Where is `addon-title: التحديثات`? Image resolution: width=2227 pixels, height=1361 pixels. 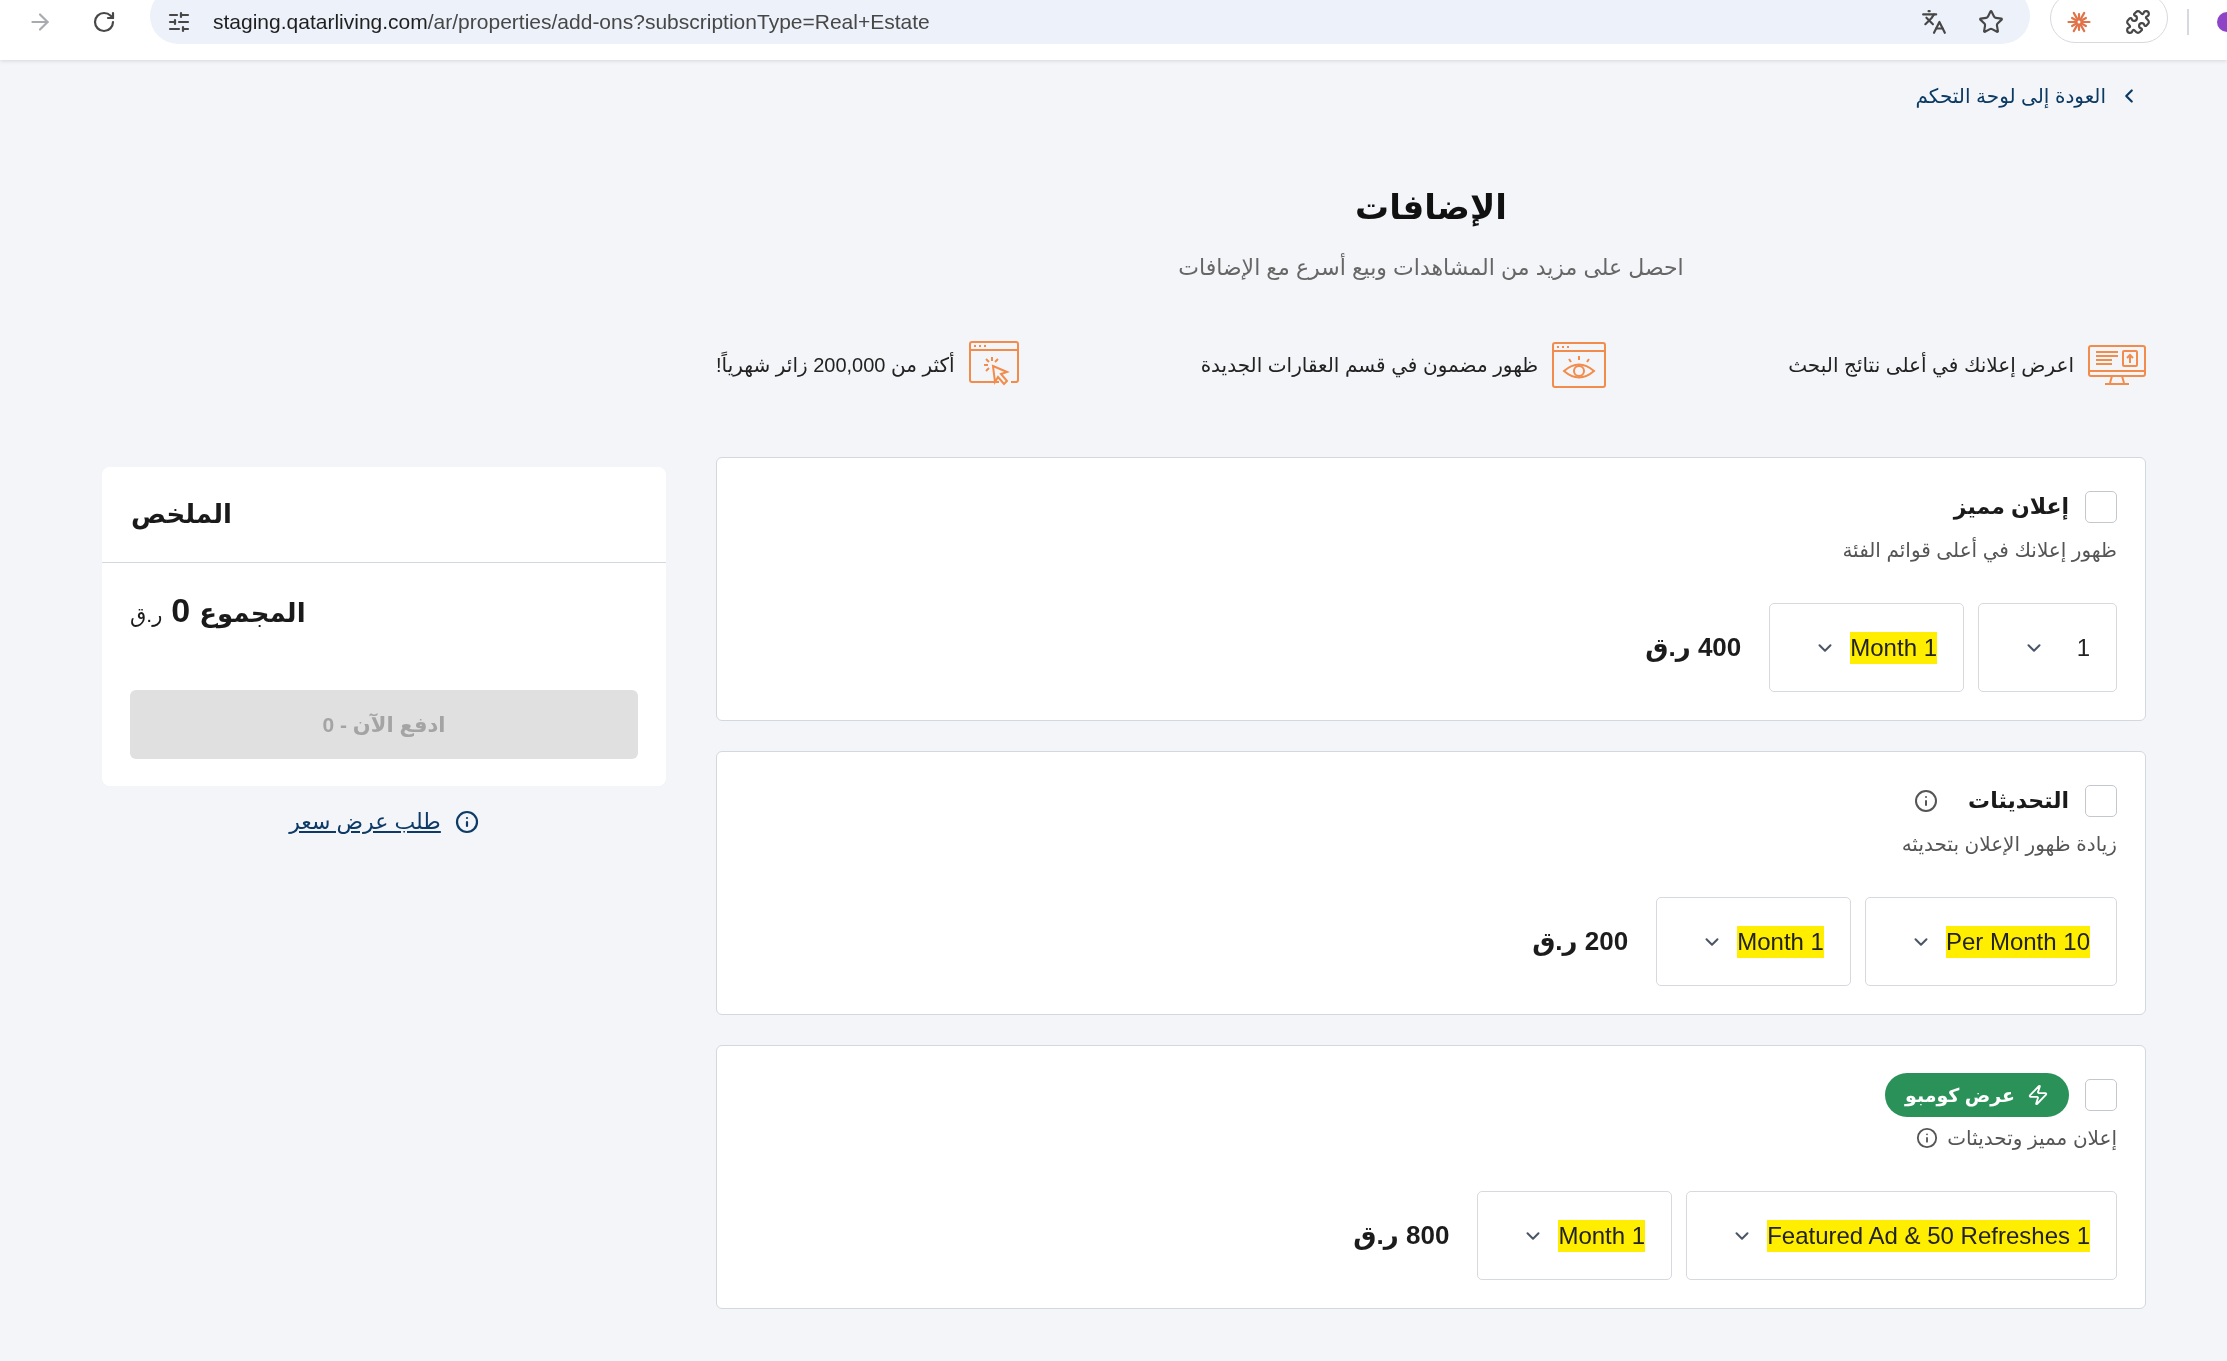
addon-title: التحديثات is located at coordinates (2018, 801).